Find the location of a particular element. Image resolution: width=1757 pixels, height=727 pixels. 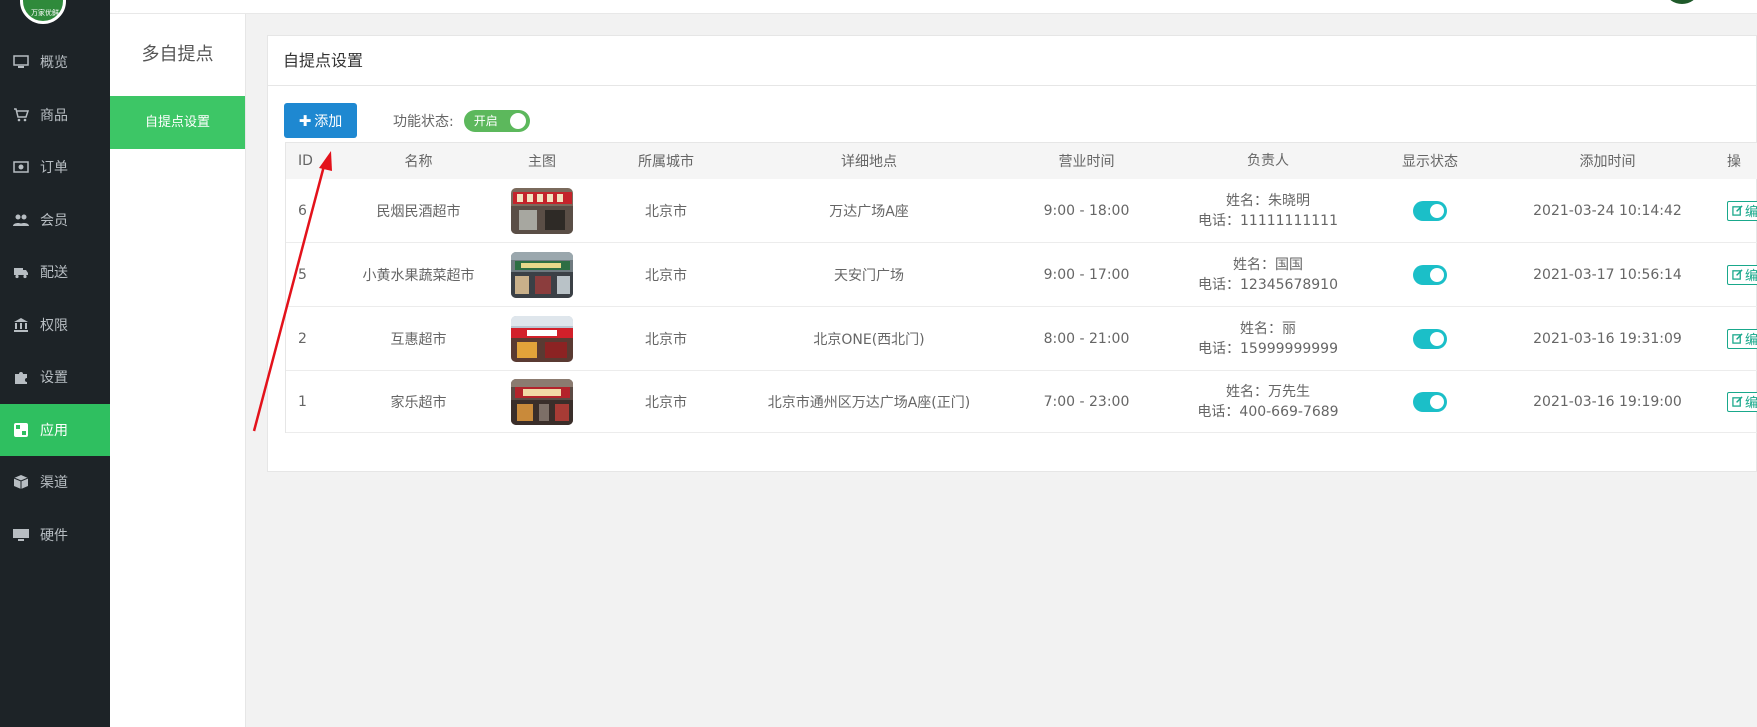

plus-icon: ✚ is located at coordinates (305, 120).